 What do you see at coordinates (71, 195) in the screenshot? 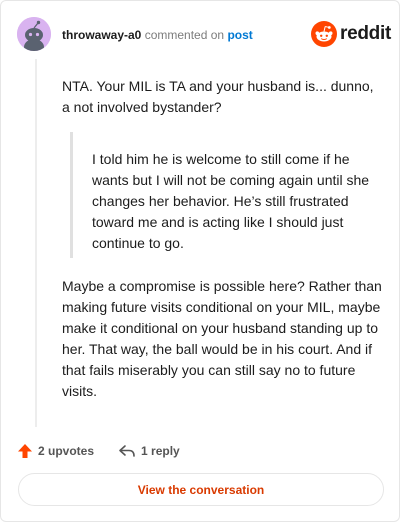
I see `blockquote-bar` at bounding box center [71, 195].